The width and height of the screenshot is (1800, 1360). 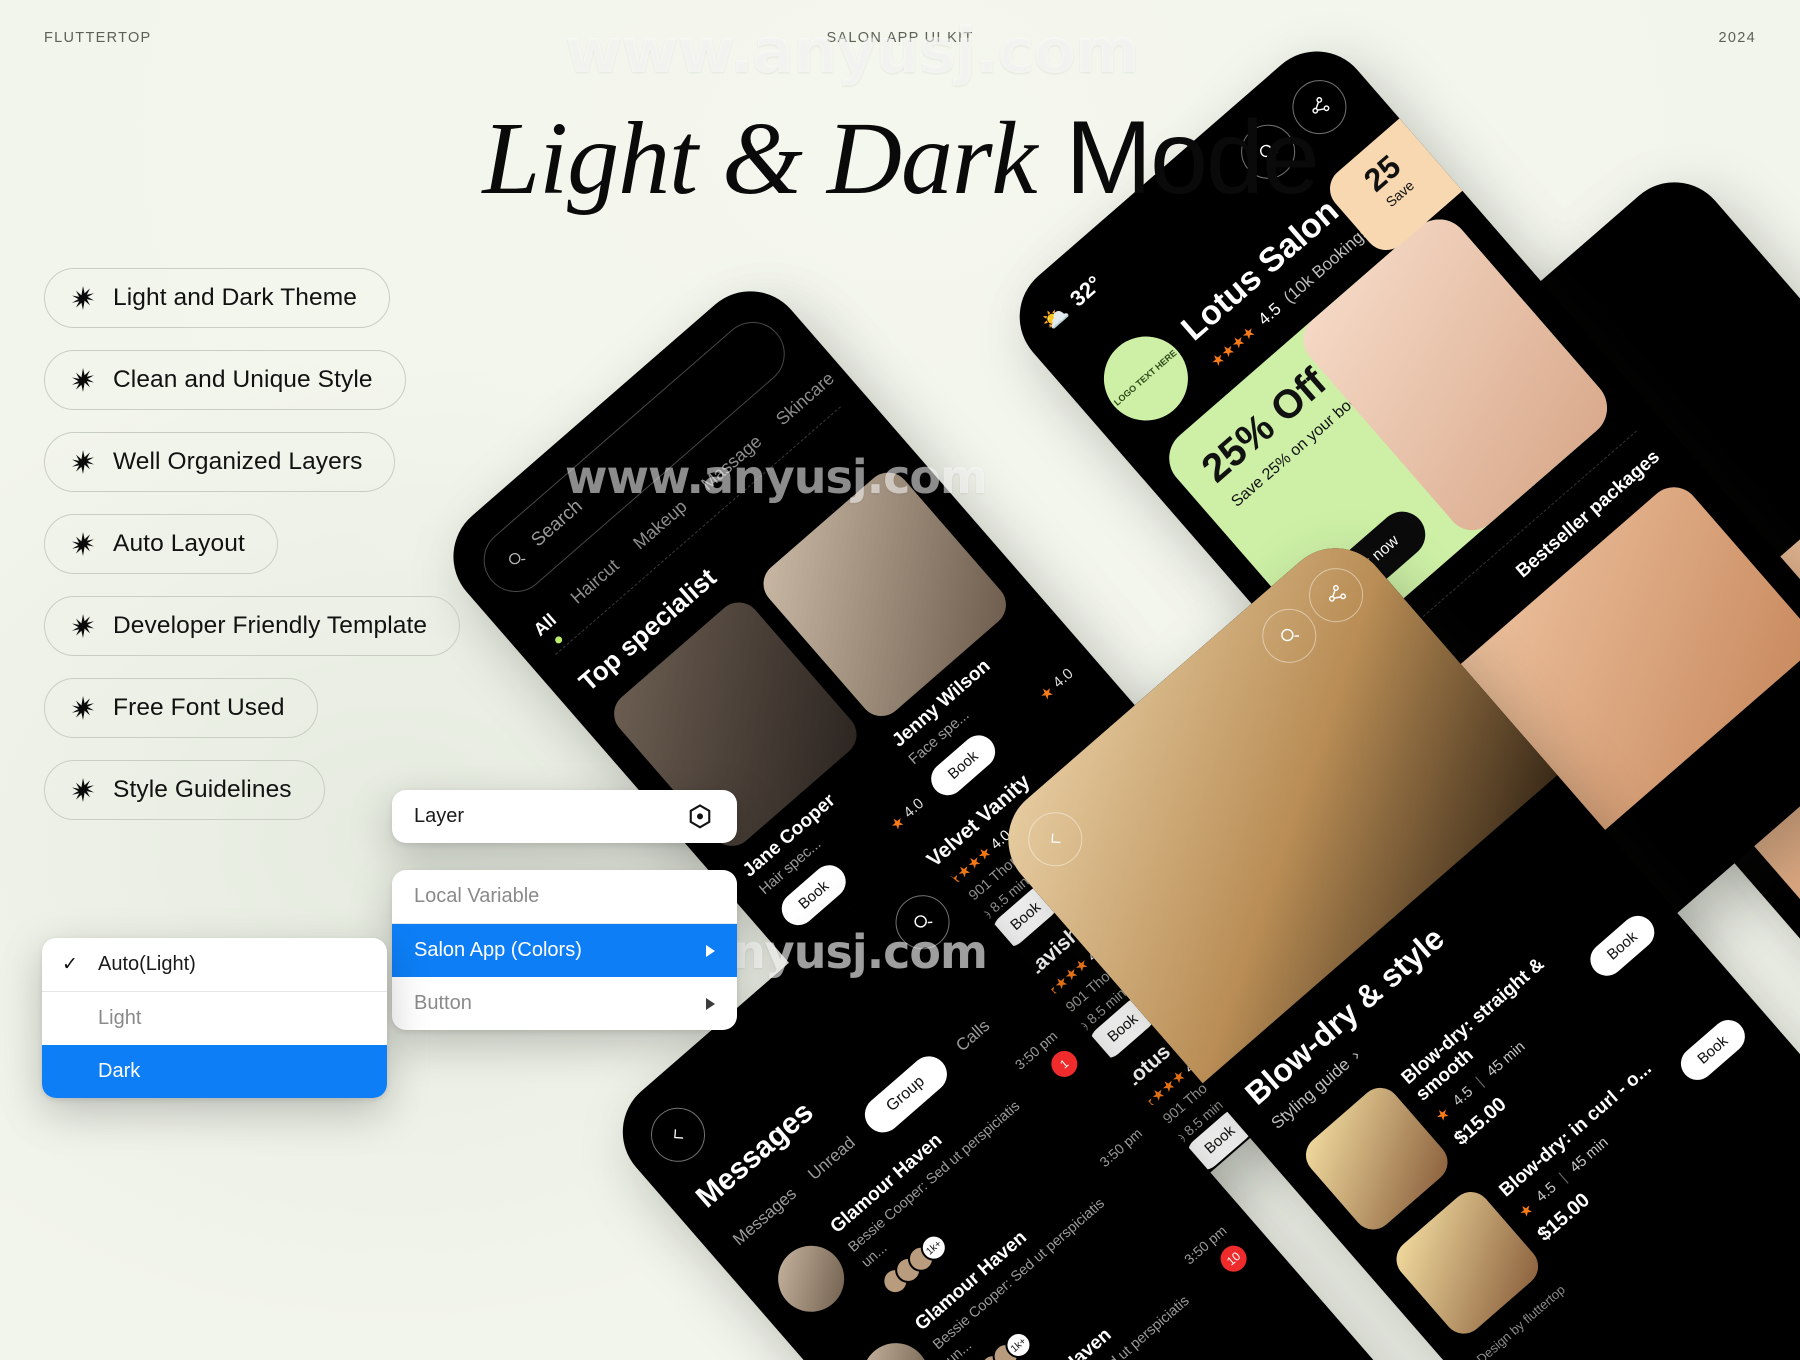 What do you see at coordinates (439, 816) in the screenshot?
I see `layer-menu-label: Layer` at bounding box center [439, 816].